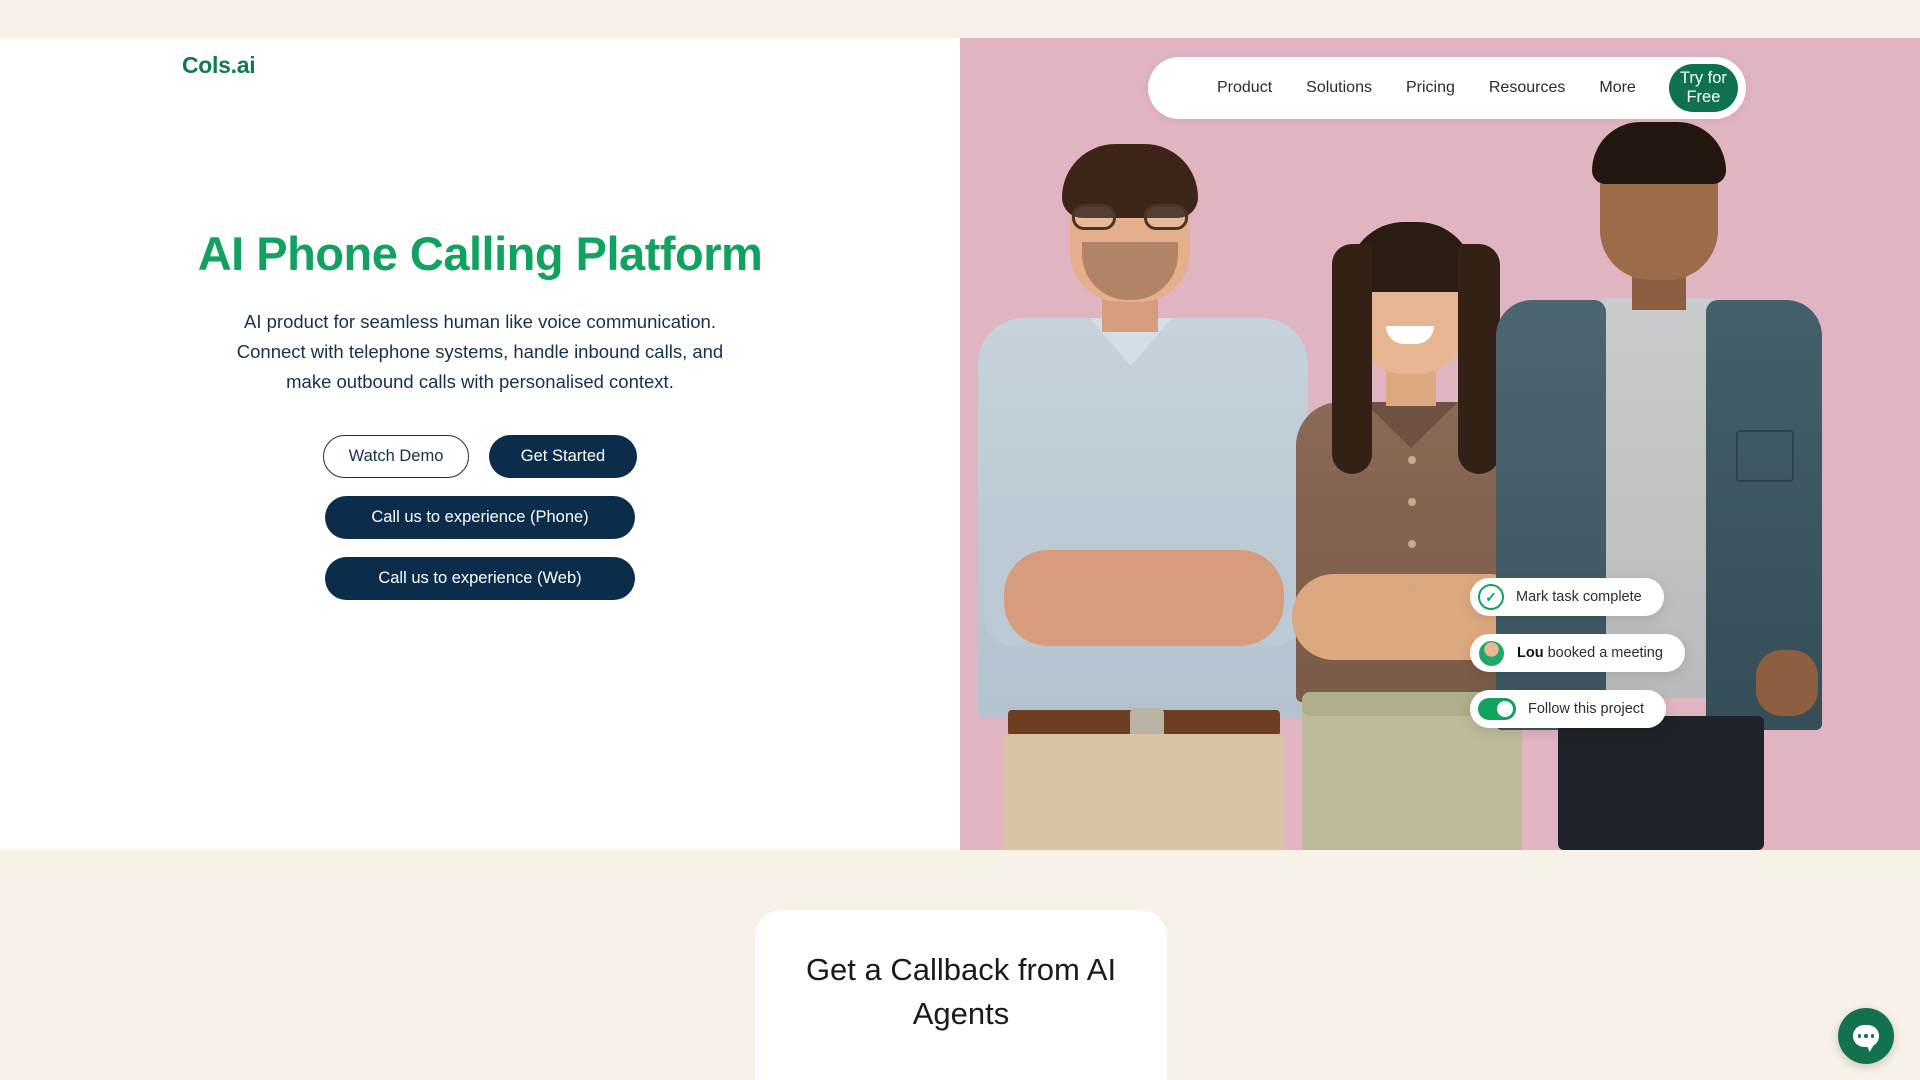  I want to click on callback-title: Get a Callback from AI Agents, so click(961, 992).